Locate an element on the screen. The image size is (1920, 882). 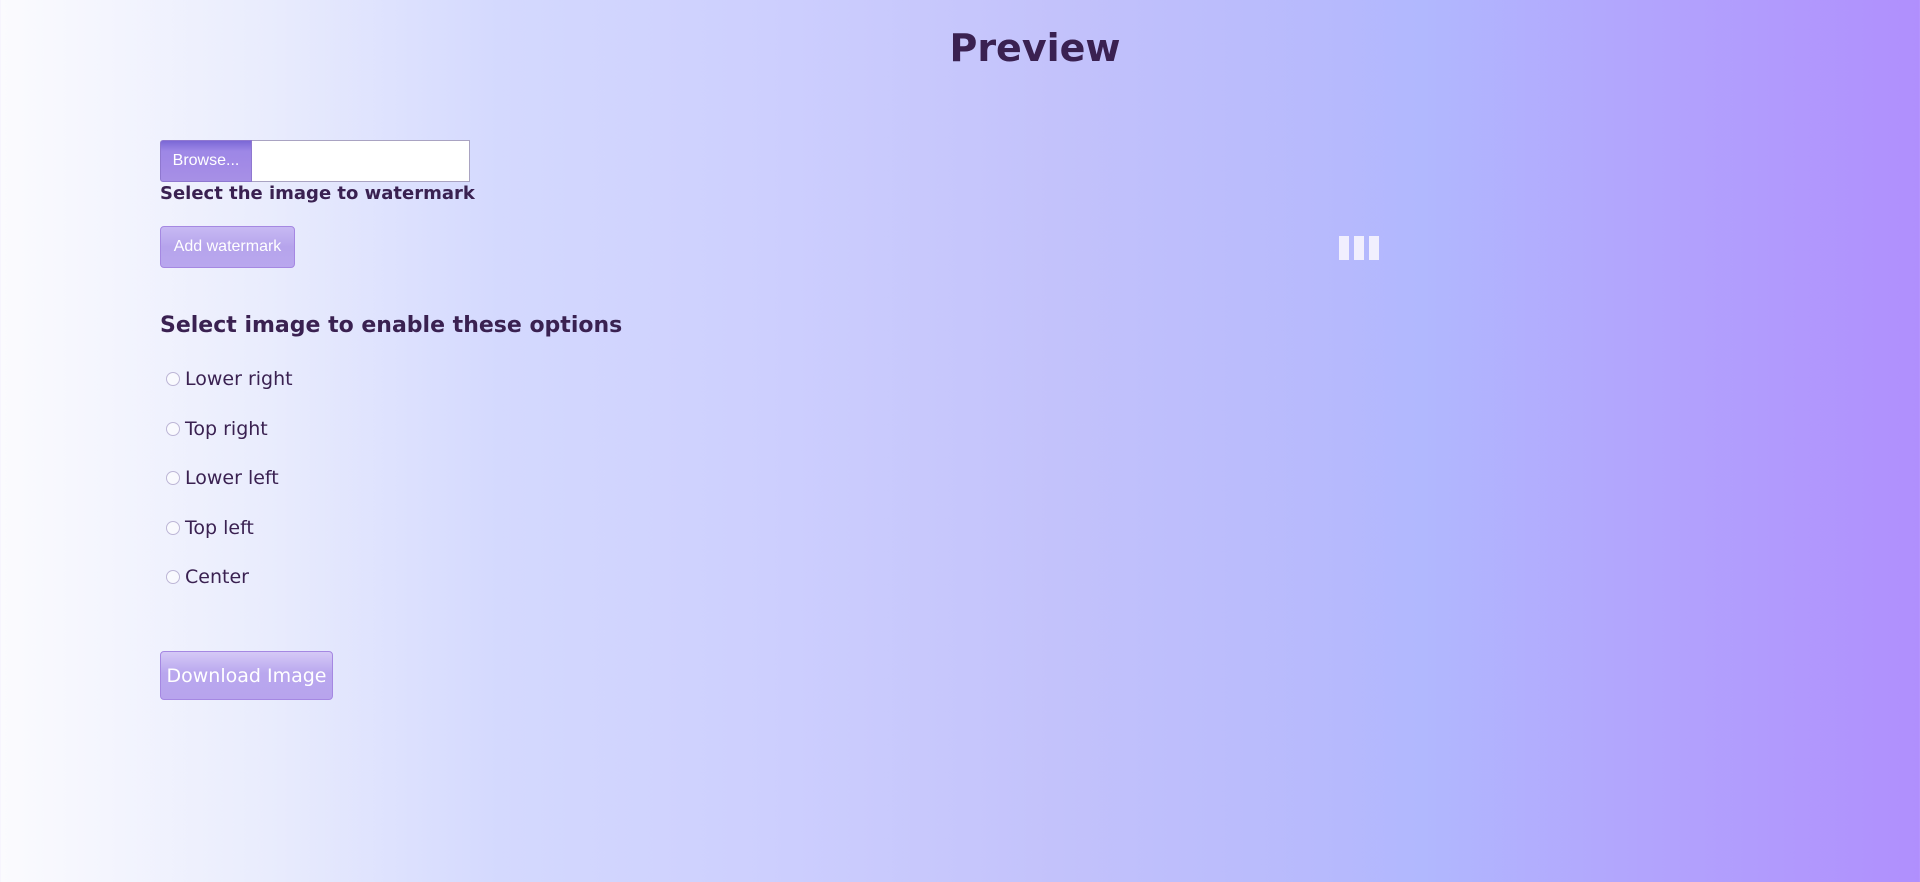
option-lower-left: Lower left is located at coordinates (219, 478).